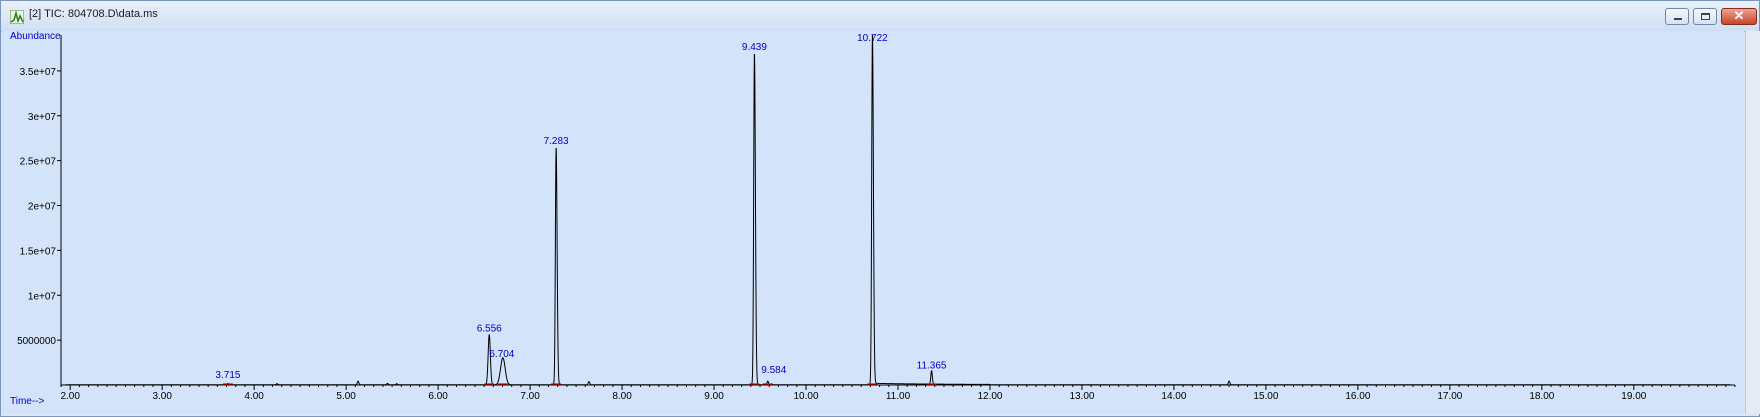 The width and height of the screenshot is (1760, 417). What do you see at coordinates (162, 396) in the screenshot?
I see `x-tick-label: 3.00` at bounding box center [162, 396].